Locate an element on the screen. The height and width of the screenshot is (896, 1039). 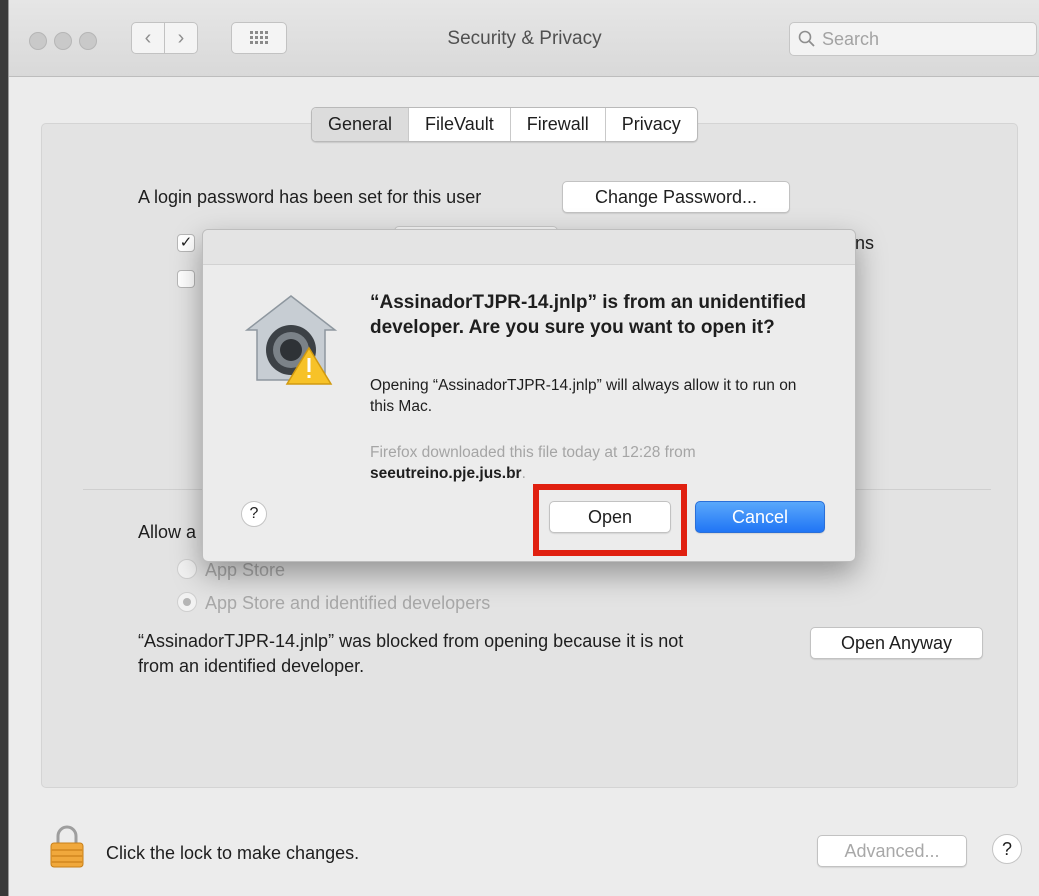
allow-apps-label: Allow a is located at coordinates (167, 532).